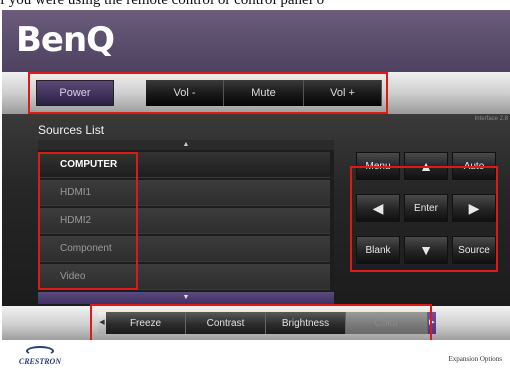  Describe the element at coordinates (255, 355) in the screenshot. I see `footer: CRESTRON Expansion Options` at that location.